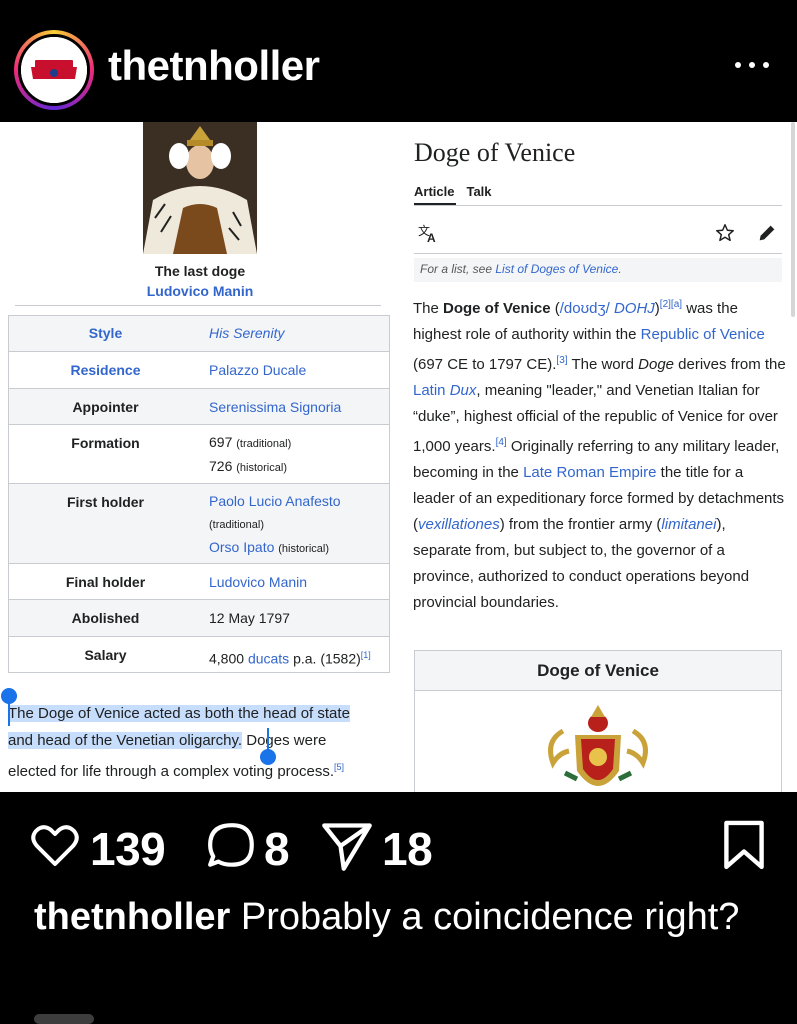 The image size is (797, 1024). I want to click on tn-holler-logo-icon, so click(54, 70).